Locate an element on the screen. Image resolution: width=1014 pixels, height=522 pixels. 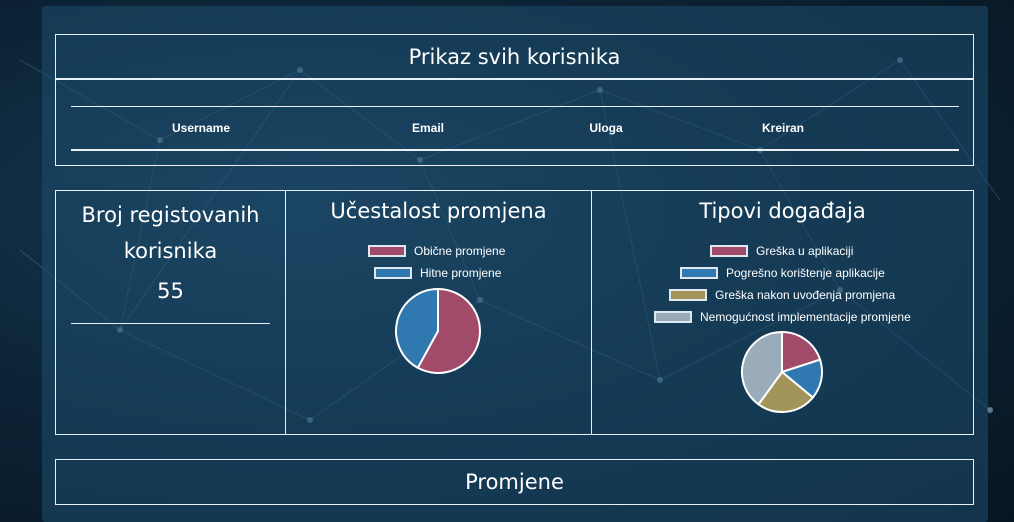
legend-label: Pogrešno korištenje aplikacije is located at coordinates (805, 273).